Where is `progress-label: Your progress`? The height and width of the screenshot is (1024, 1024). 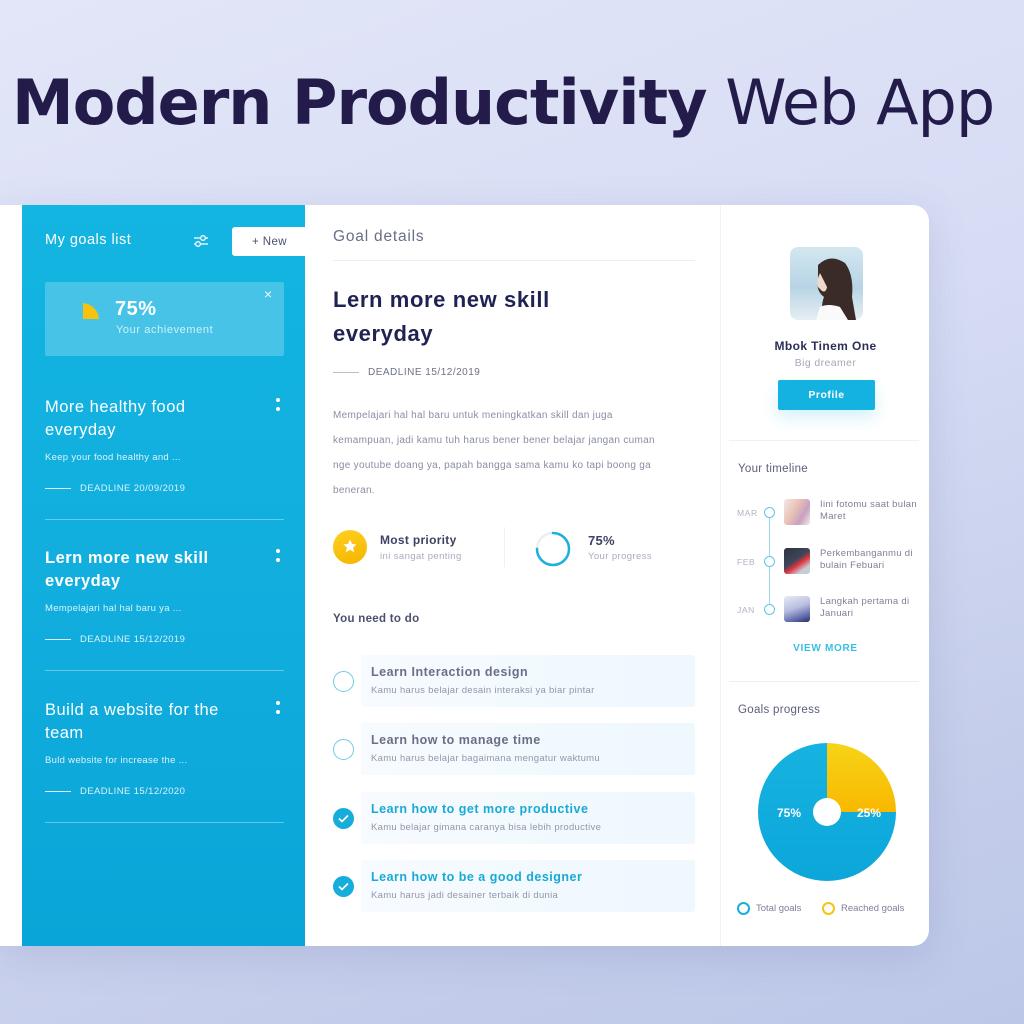
progress-label: Your progress is located at coordinates (620, 556).